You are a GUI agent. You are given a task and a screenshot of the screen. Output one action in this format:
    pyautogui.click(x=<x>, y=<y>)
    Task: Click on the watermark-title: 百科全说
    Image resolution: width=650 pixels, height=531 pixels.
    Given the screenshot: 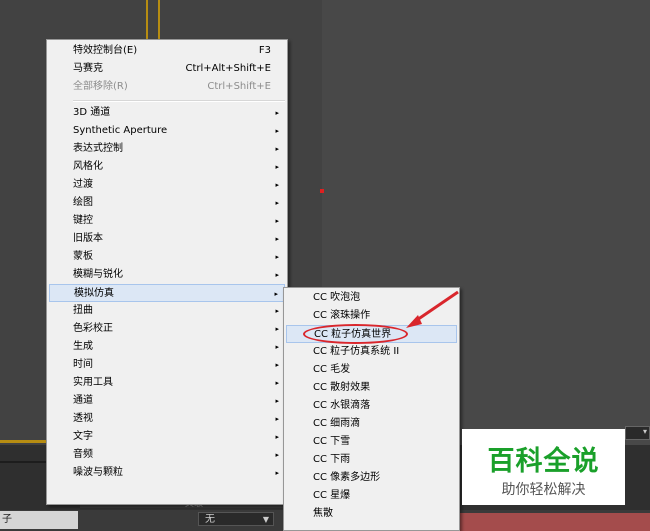 What is the action you would take?
    pyautogui.click(x=543, y=461)
    